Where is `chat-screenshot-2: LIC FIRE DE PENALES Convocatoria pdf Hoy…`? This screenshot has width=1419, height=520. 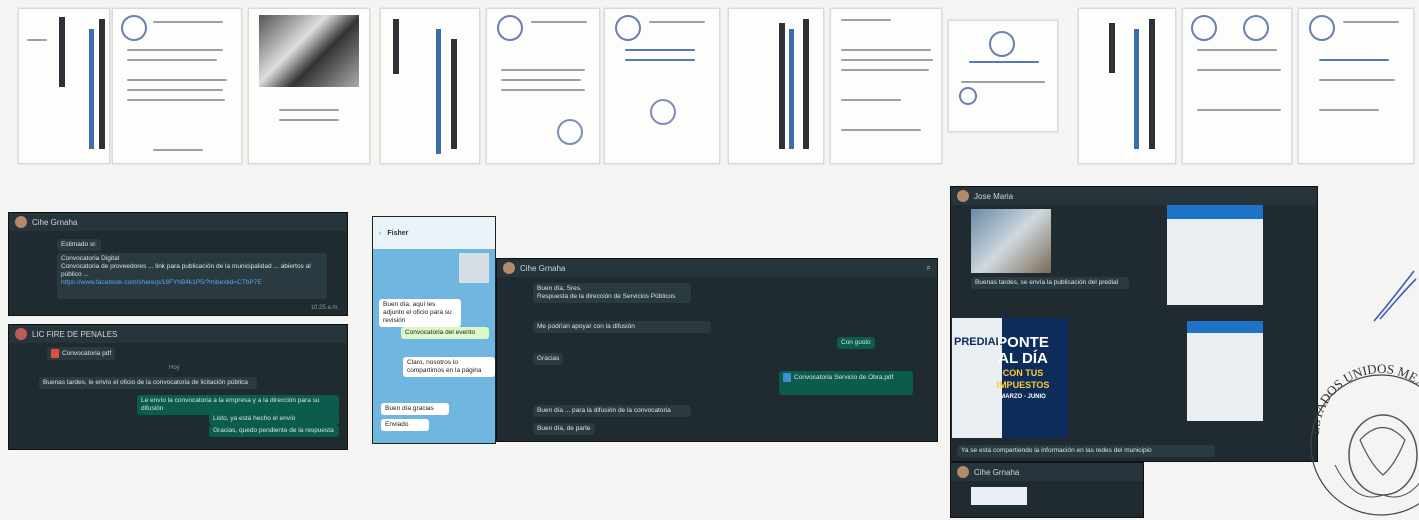
chat-screenshot-2: LIC FIRE DE PENALES Convocatoria pdf Hoy… is located at coordinates (178, 387).